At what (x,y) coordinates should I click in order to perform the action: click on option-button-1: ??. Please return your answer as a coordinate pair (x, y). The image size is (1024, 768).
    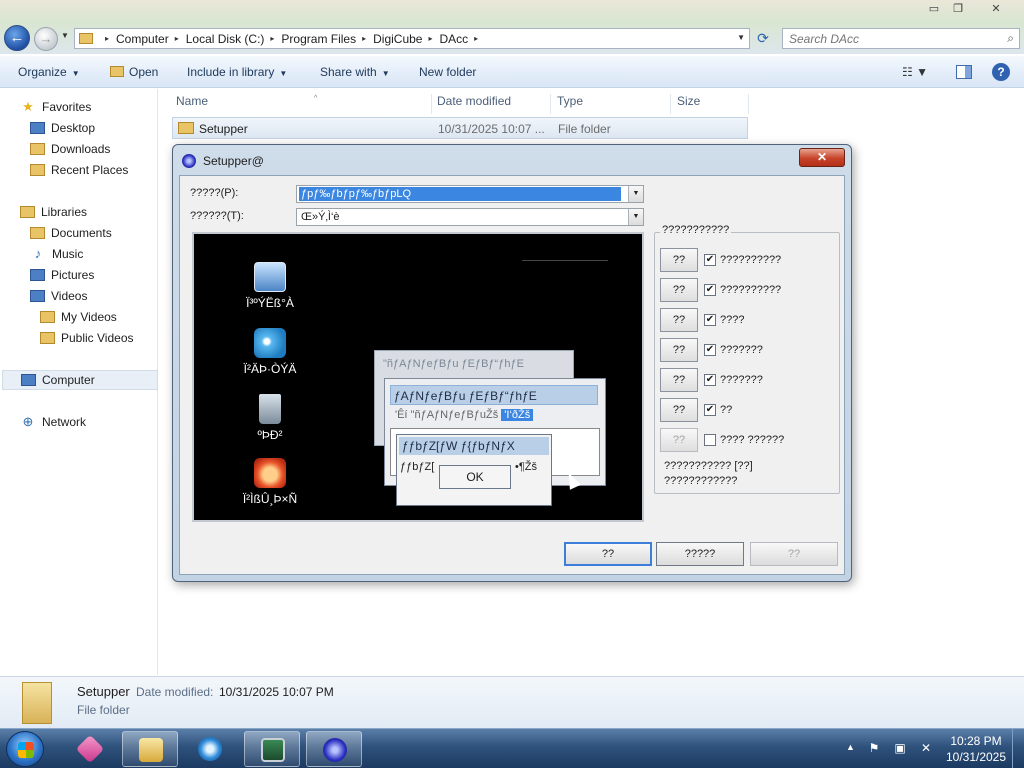
    Looking at the image, I should click on (679, 260).